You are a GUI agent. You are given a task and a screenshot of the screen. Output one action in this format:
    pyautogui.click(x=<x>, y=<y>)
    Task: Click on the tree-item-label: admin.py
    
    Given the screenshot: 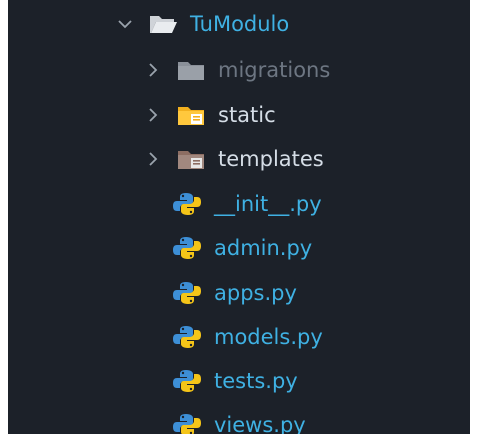 What is the action you would take?
    pyautogui.click(x=263, y=248)
    